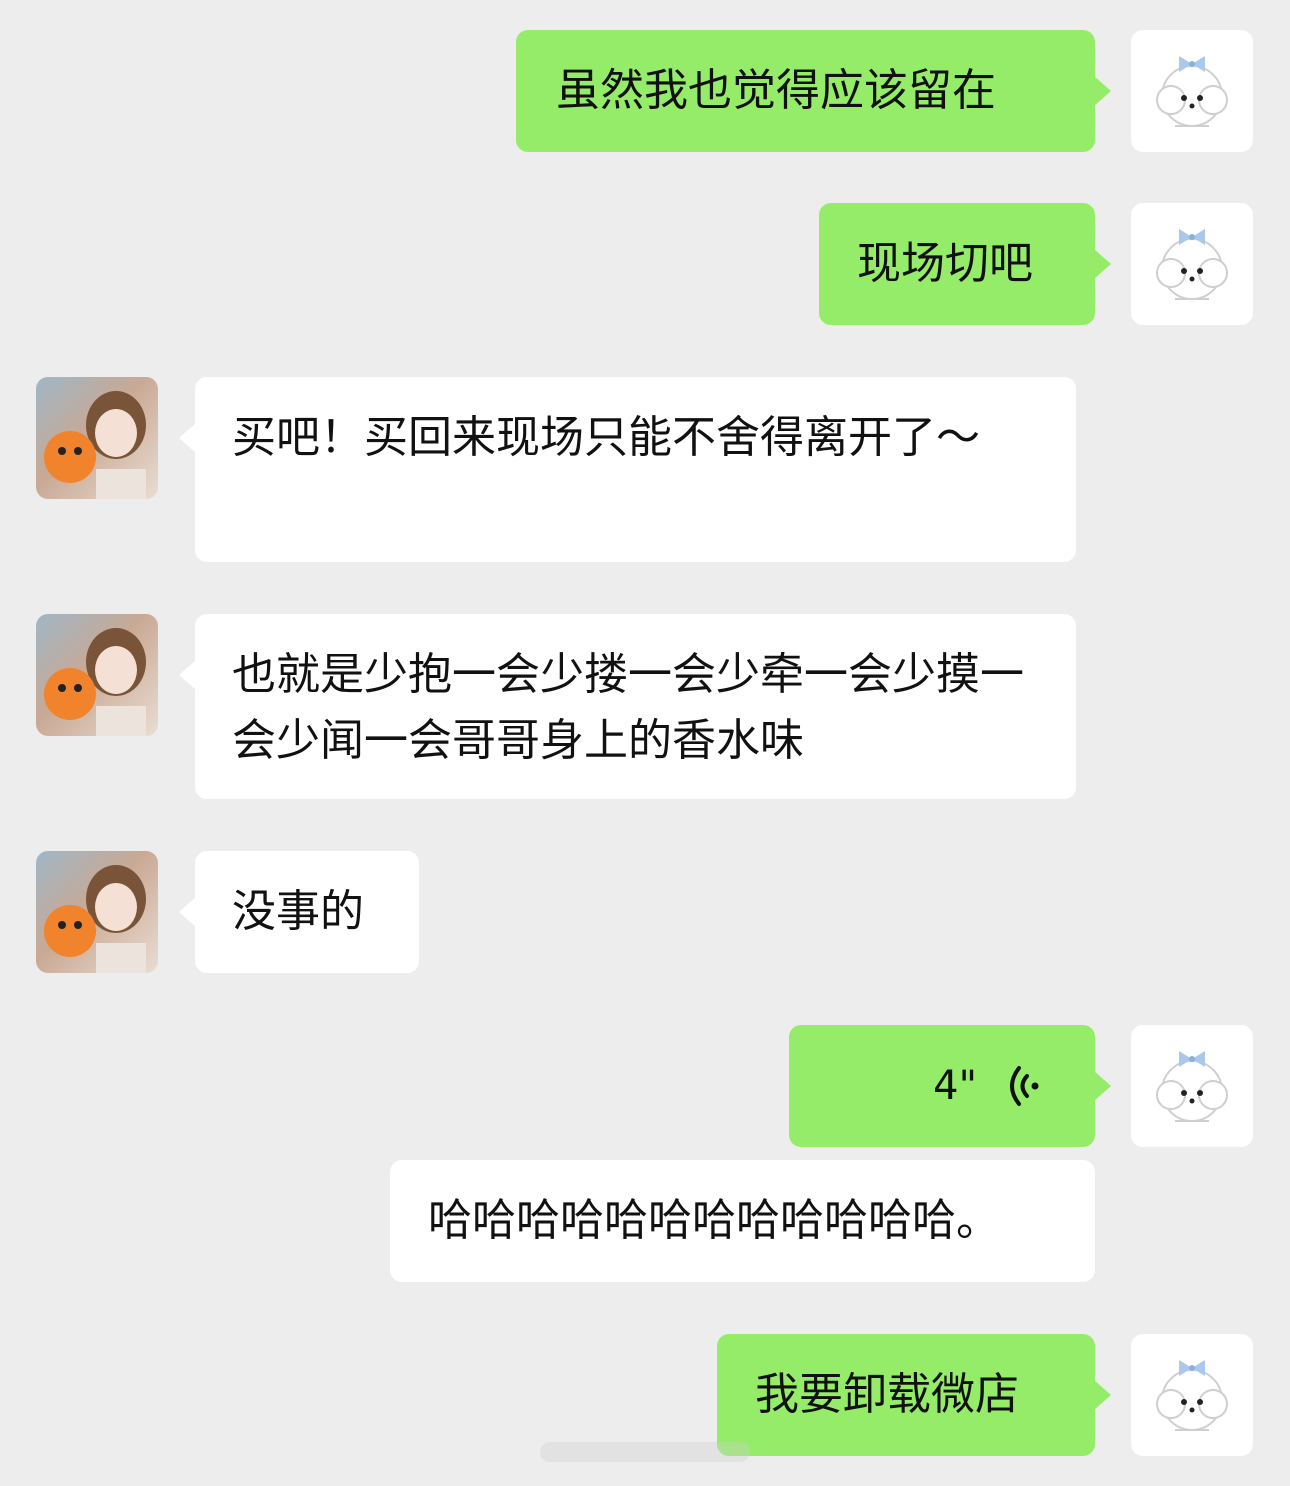 Image resolution: width=1290 pixels, height=1486 pixels. What do you see at coordinates (887, 1394) in the screenshot?
I see `message-text: 我要卸载微店` at bounding box center [887, 1394].